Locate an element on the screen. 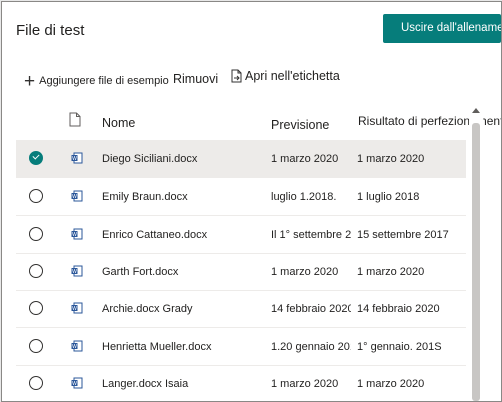 The height and width of the screenshot is (402, 502). column-header-prediction: Previsione is located at coordinates (300, 125).